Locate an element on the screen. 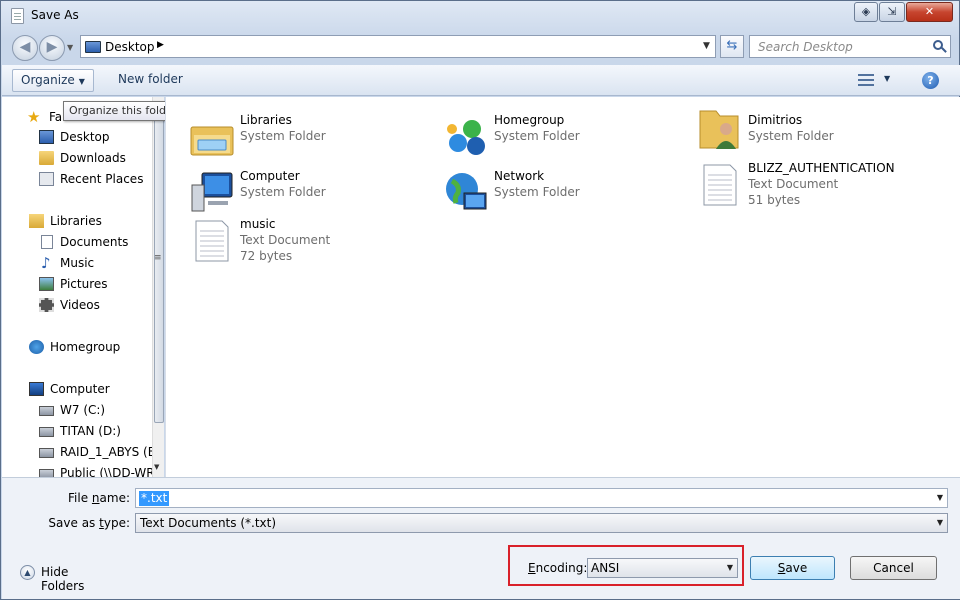 This screenshot has width=960, height=600. scroll-down-arrow-icon: ▼ is located at coordinates (156, 467).